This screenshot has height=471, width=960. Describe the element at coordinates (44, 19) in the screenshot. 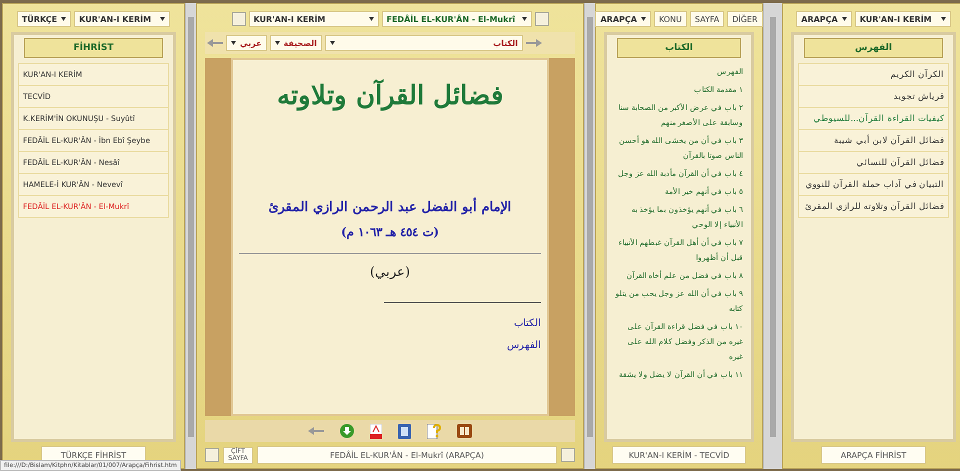

I see `language-select: TÜRKÇE` at that location.